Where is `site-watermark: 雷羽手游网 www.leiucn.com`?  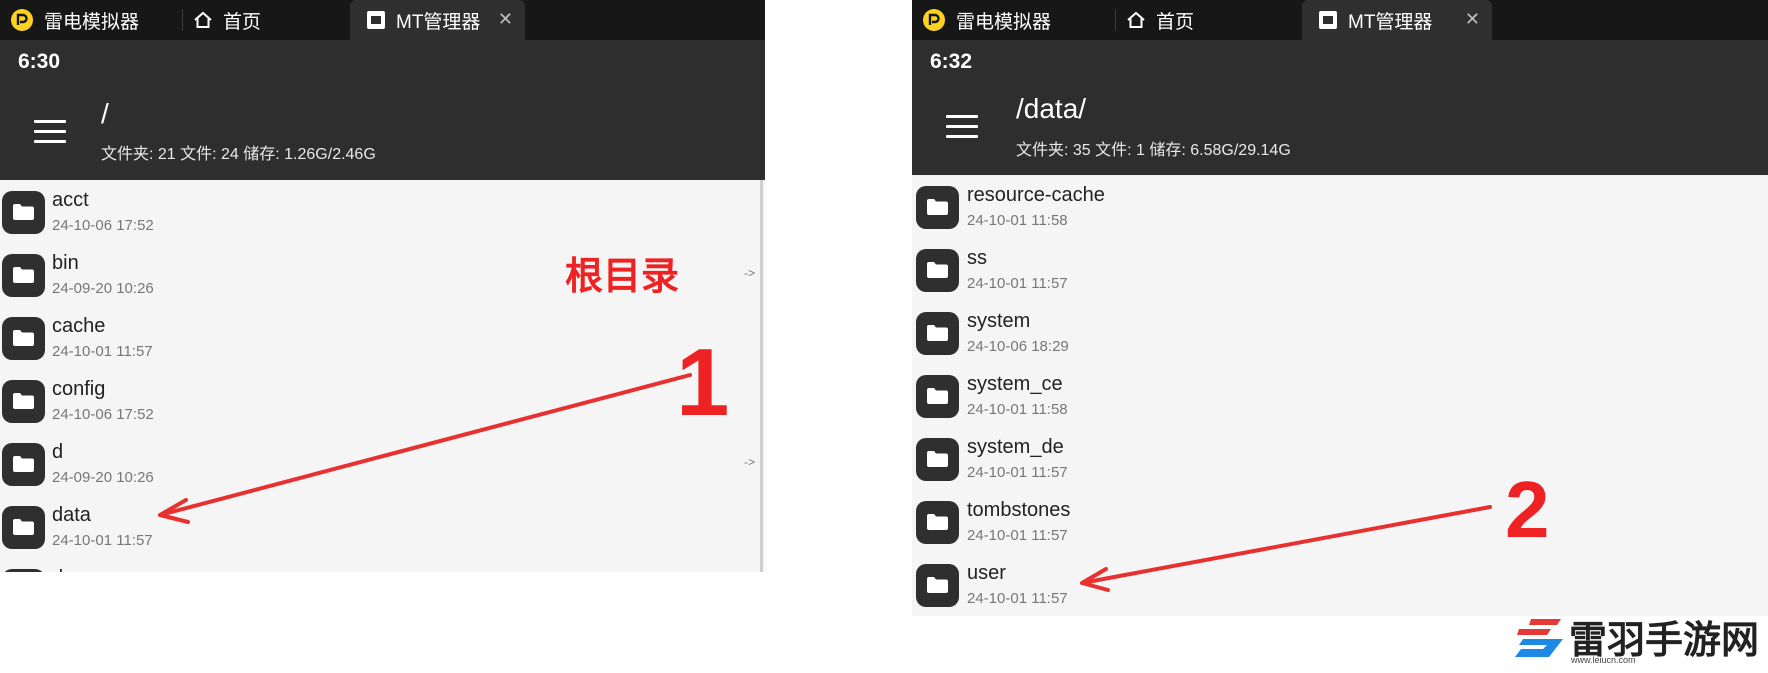 site-watermark: 雷羽手游网 www.leiucn.com is located at coordinates (1638, 637).